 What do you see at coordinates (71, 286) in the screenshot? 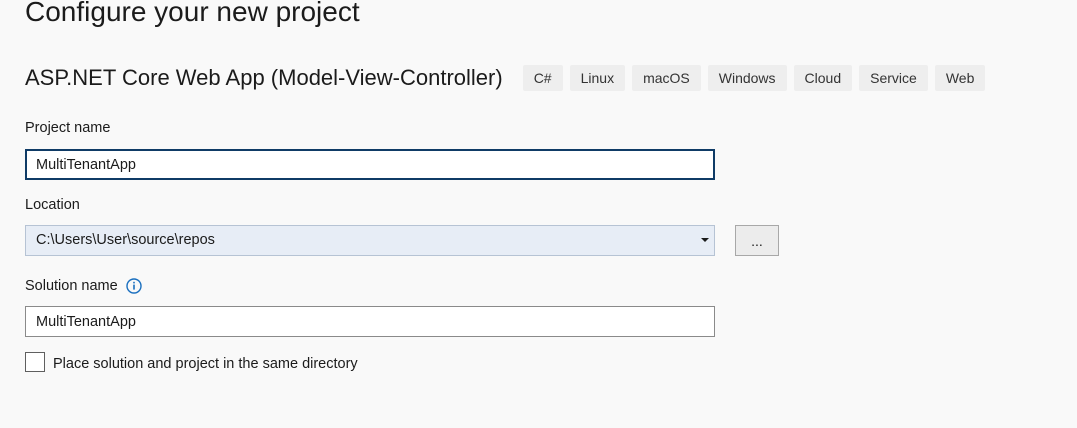
I see `solution-name-label-text: Solution name` at bounding box center [71, 286].